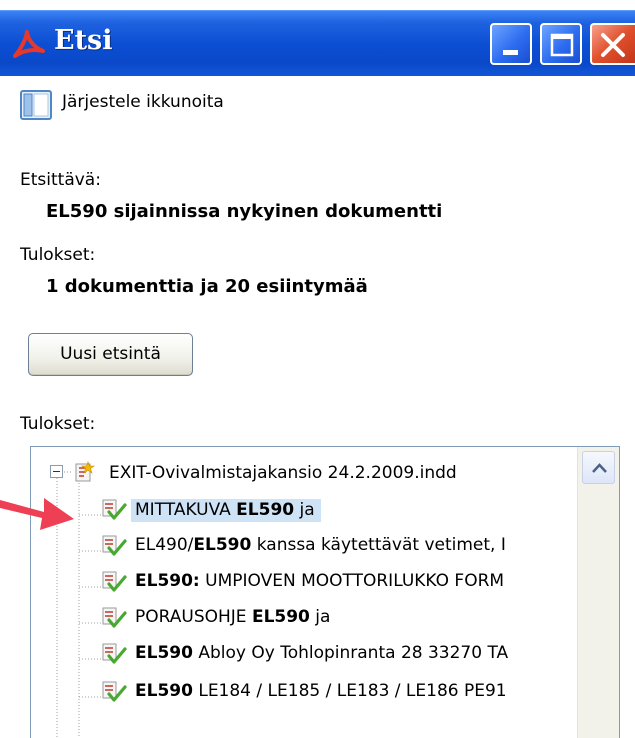 The height and width of the screenshot is (738, 635). I want to click on result-text-after: kanssa käytettävät vetimet, I, so click(378, 545).